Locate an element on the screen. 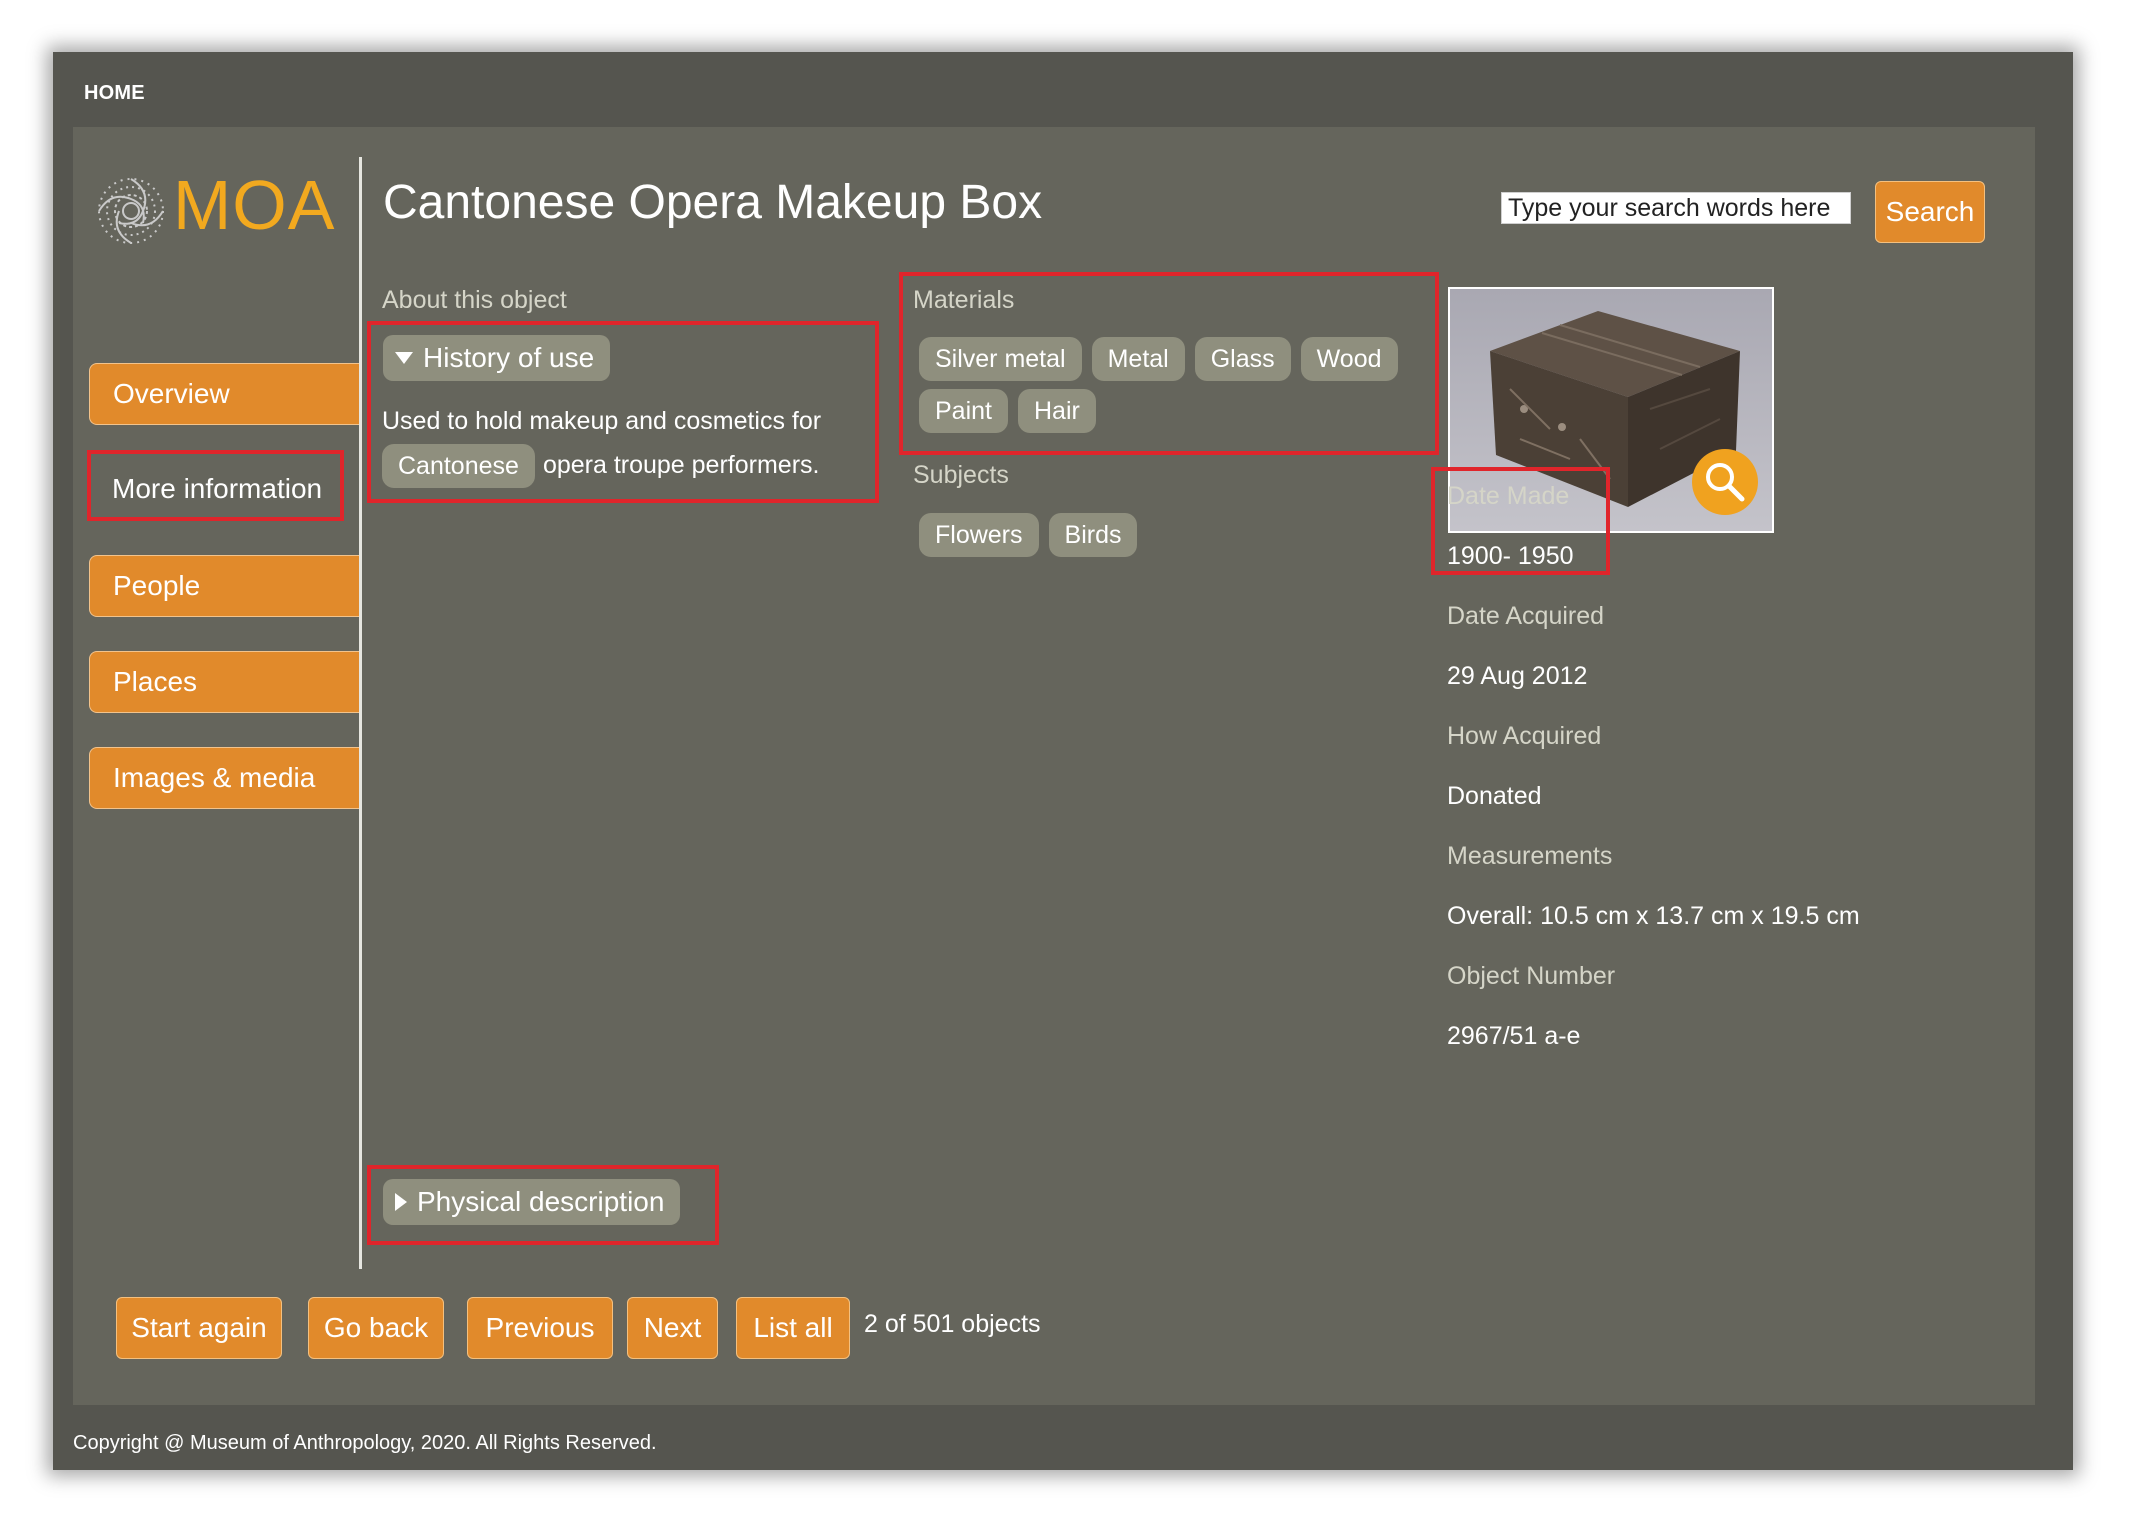 The height and width of the screenshot is (1529, 2130). list-all-button: List all is located at coordinates (793, 1328).